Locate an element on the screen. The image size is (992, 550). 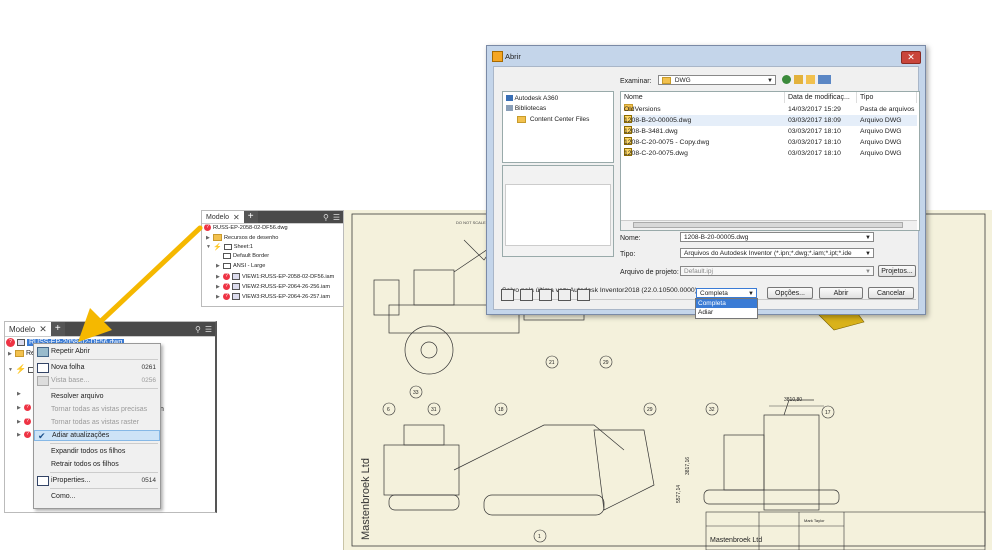
view-icon is located at coordinates (236, 286).